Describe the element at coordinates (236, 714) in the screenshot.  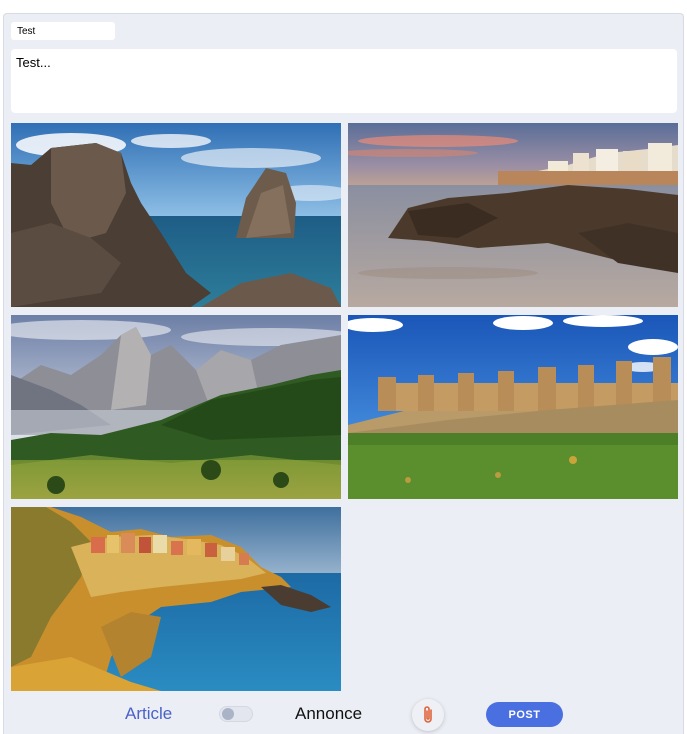
I see `article-annonce-toggle` at that location.